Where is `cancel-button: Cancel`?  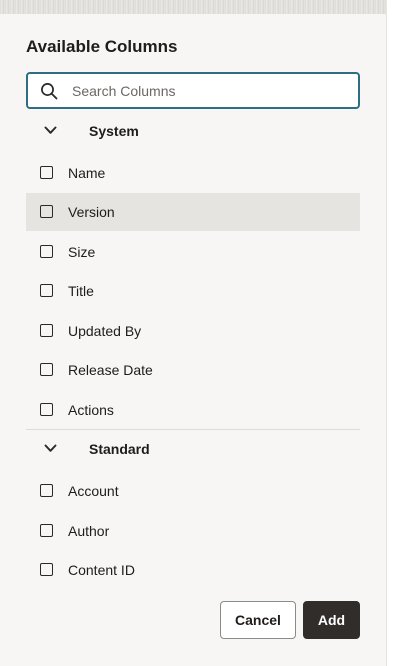 cancel-button: Cancel is located at coordinates (258, 620).